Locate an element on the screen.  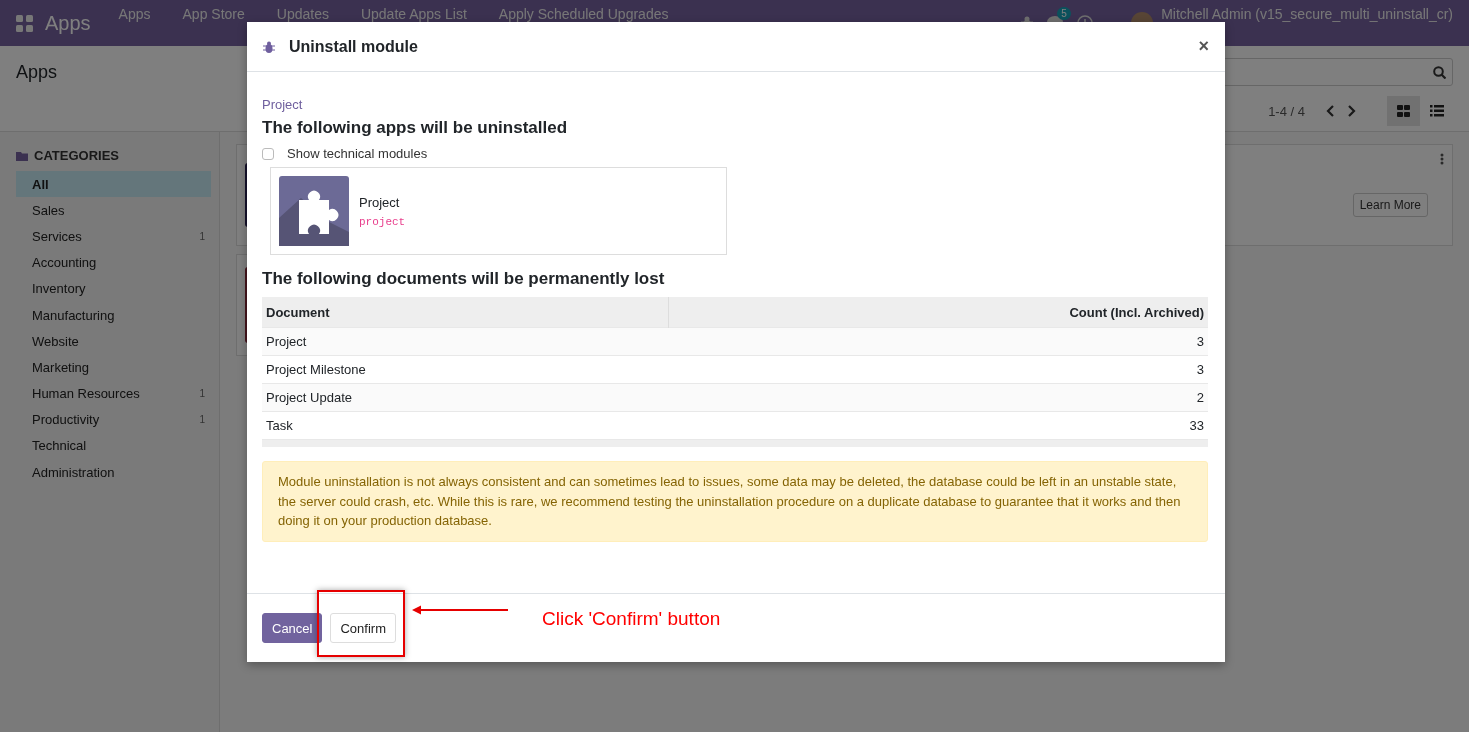
kanban-view-button is located at coordinates (1403, 111).